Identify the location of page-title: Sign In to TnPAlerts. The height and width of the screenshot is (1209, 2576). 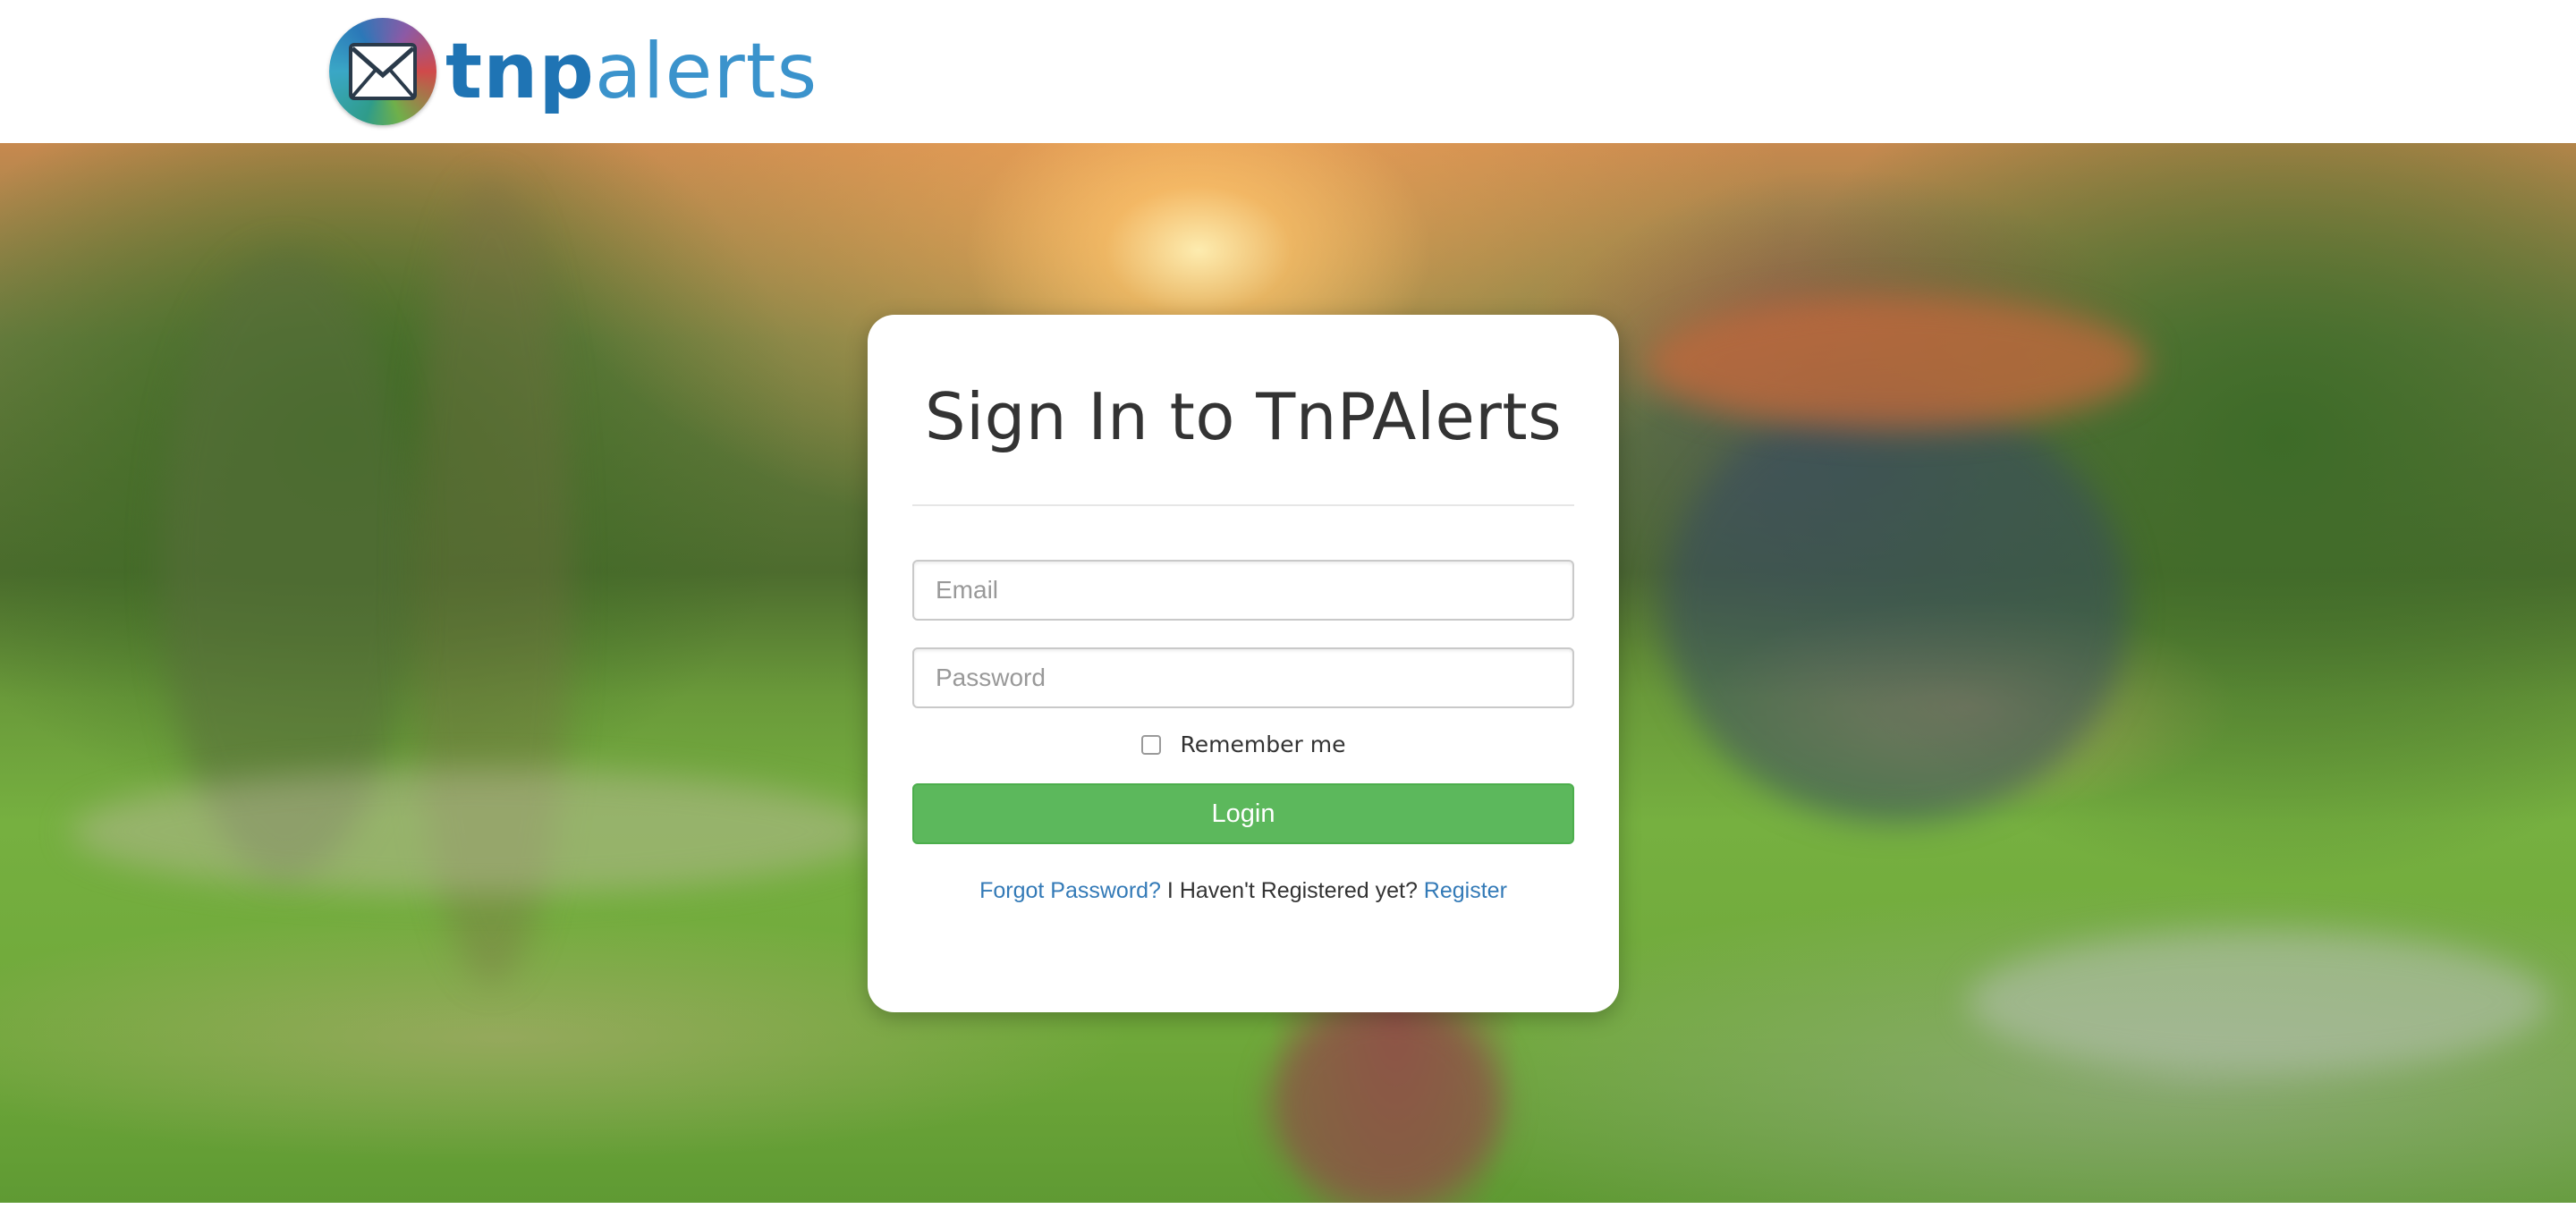
(1243, 416).